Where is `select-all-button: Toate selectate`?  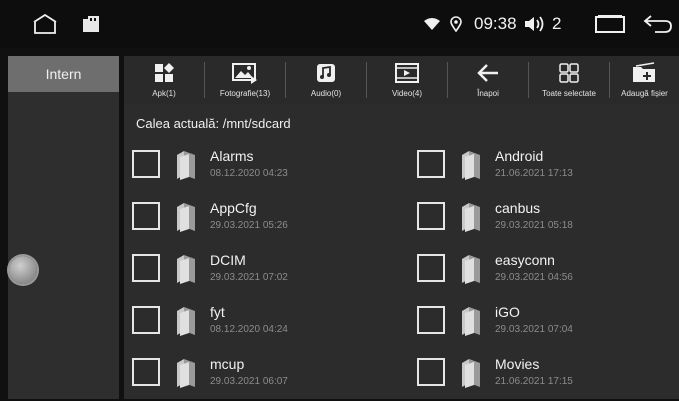 select-all-button: Toate selectate is located at coordinates (569, 80).